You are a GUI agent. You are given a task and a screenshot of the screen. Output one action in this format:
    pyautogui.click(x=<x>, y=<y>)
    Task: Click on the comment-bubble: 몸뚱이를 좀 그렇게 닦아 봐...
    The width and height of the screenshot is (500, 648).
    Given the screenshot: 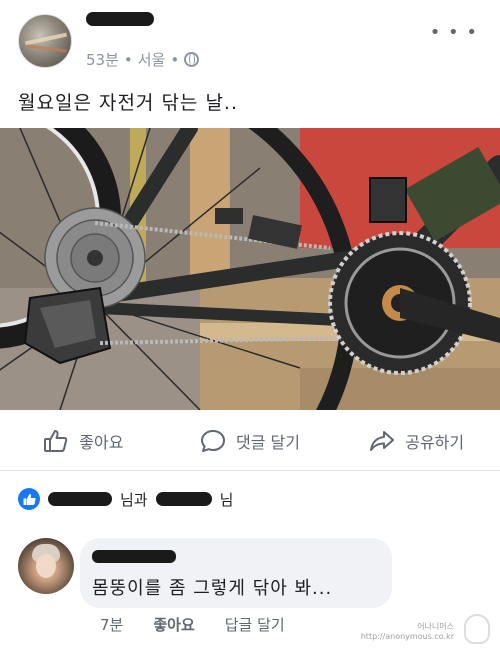 What is the action you would take?
    pyautogui.click(x=236, y=573)
    